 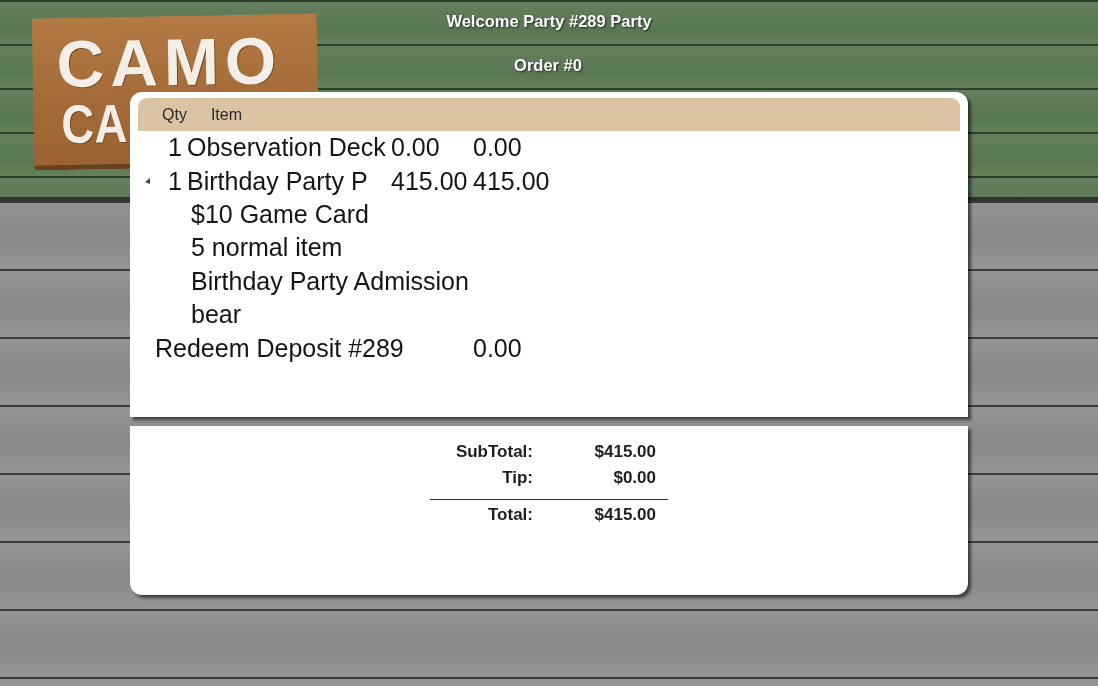 I want to click on column-header: Qty, so click(x=174, y=114).